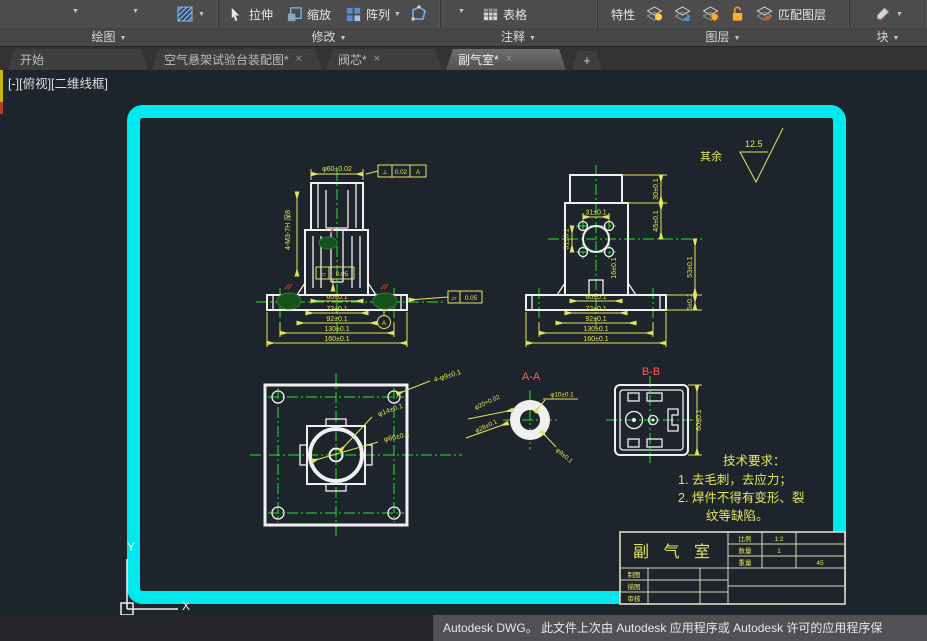 This screenshot has width=927, height=641. I want to click on layer-arrow-icon, so click(682, 13).